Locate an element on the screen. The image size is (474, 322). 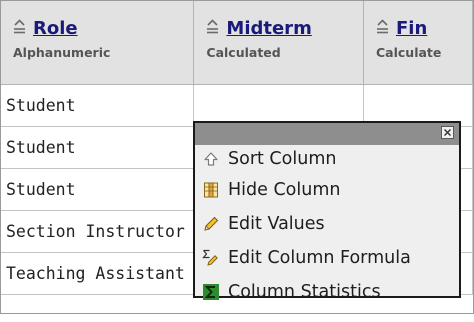
menu-item-sort-column: Sort Column is located at coordinates (327, 159).